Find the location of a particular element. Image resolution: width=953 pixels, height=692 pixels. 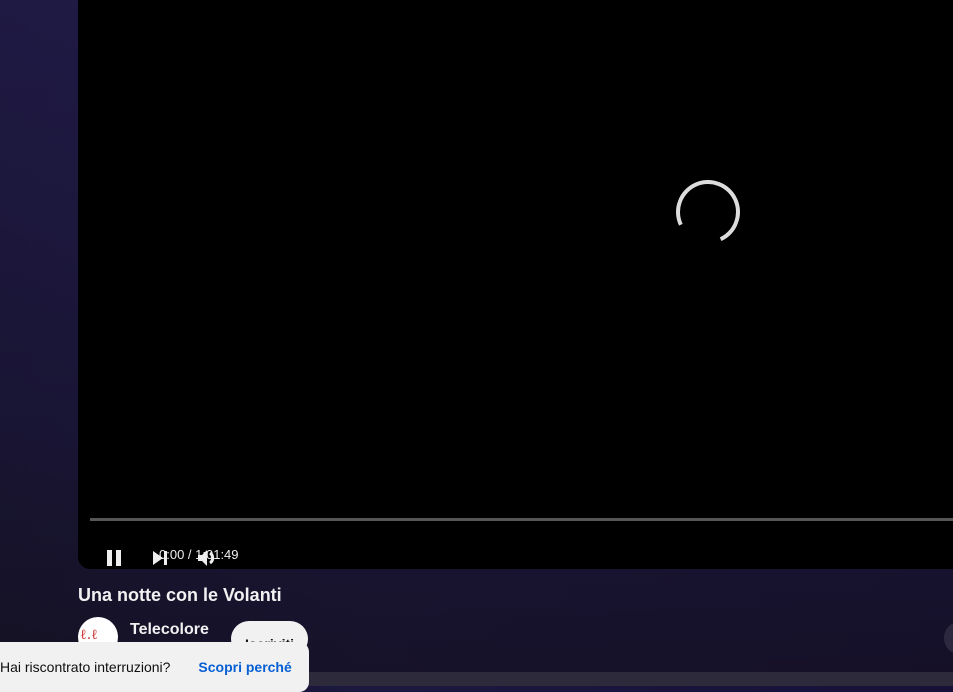

time-display: 0:00 / 1:01:49 is located at coordinates (199, 554).